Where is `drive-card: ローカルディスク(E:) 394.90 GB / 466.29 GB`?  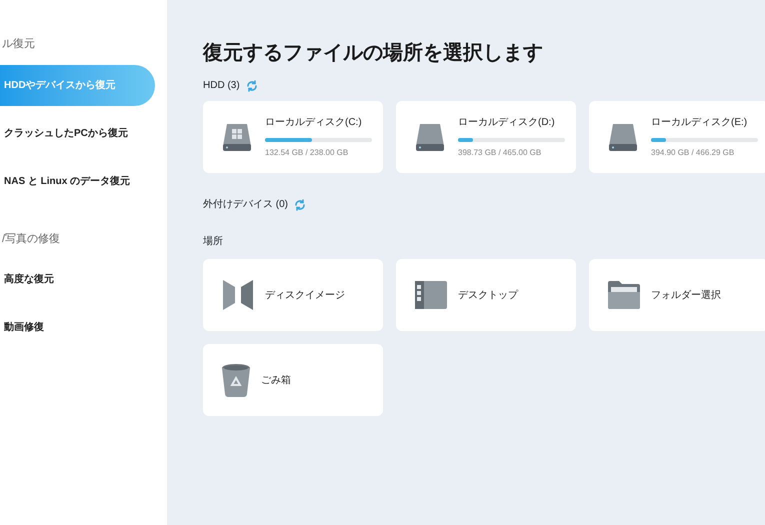 drive-card: ローカルディスク(E:) 394.90 GB / 466.29 GB is located at coordinates (677, 137).